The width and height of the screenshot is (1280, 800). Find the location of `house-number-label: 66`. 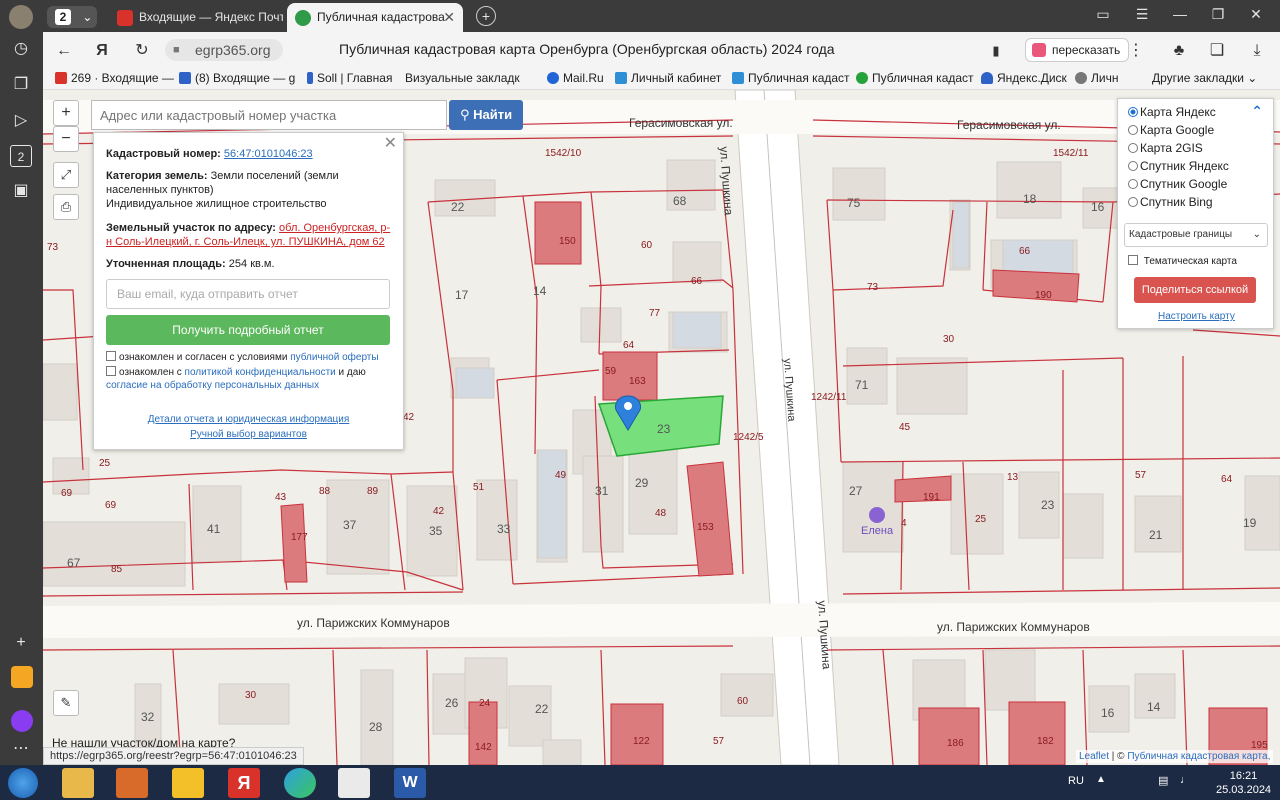

house-number-label: 66 is located at coordinates (697, 281).